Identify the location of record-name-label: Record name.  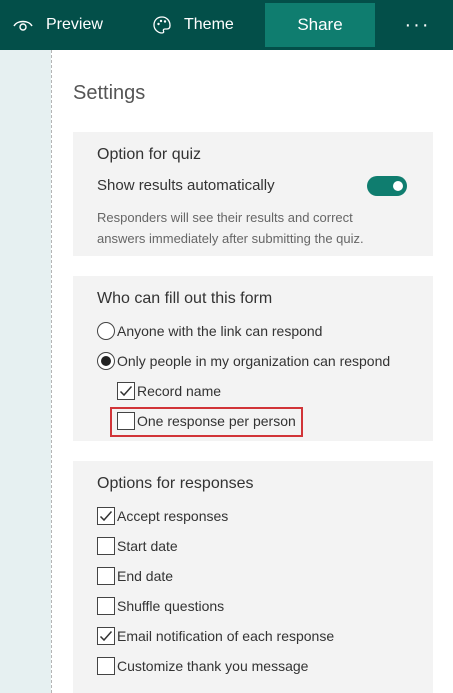
(179, 391).